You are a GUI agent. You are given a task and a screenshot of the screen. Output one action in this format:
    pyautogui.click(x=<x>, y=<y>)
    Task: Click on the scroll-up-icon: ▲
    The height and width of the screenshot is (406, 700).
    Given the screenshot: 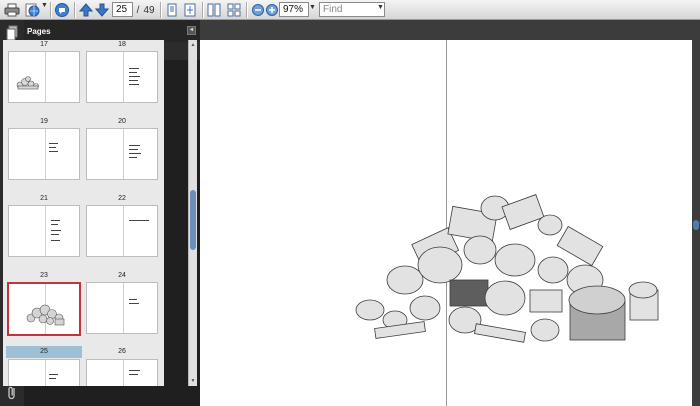 What is the action you would take?
    pyautogui.click(x=193, y=45)
    